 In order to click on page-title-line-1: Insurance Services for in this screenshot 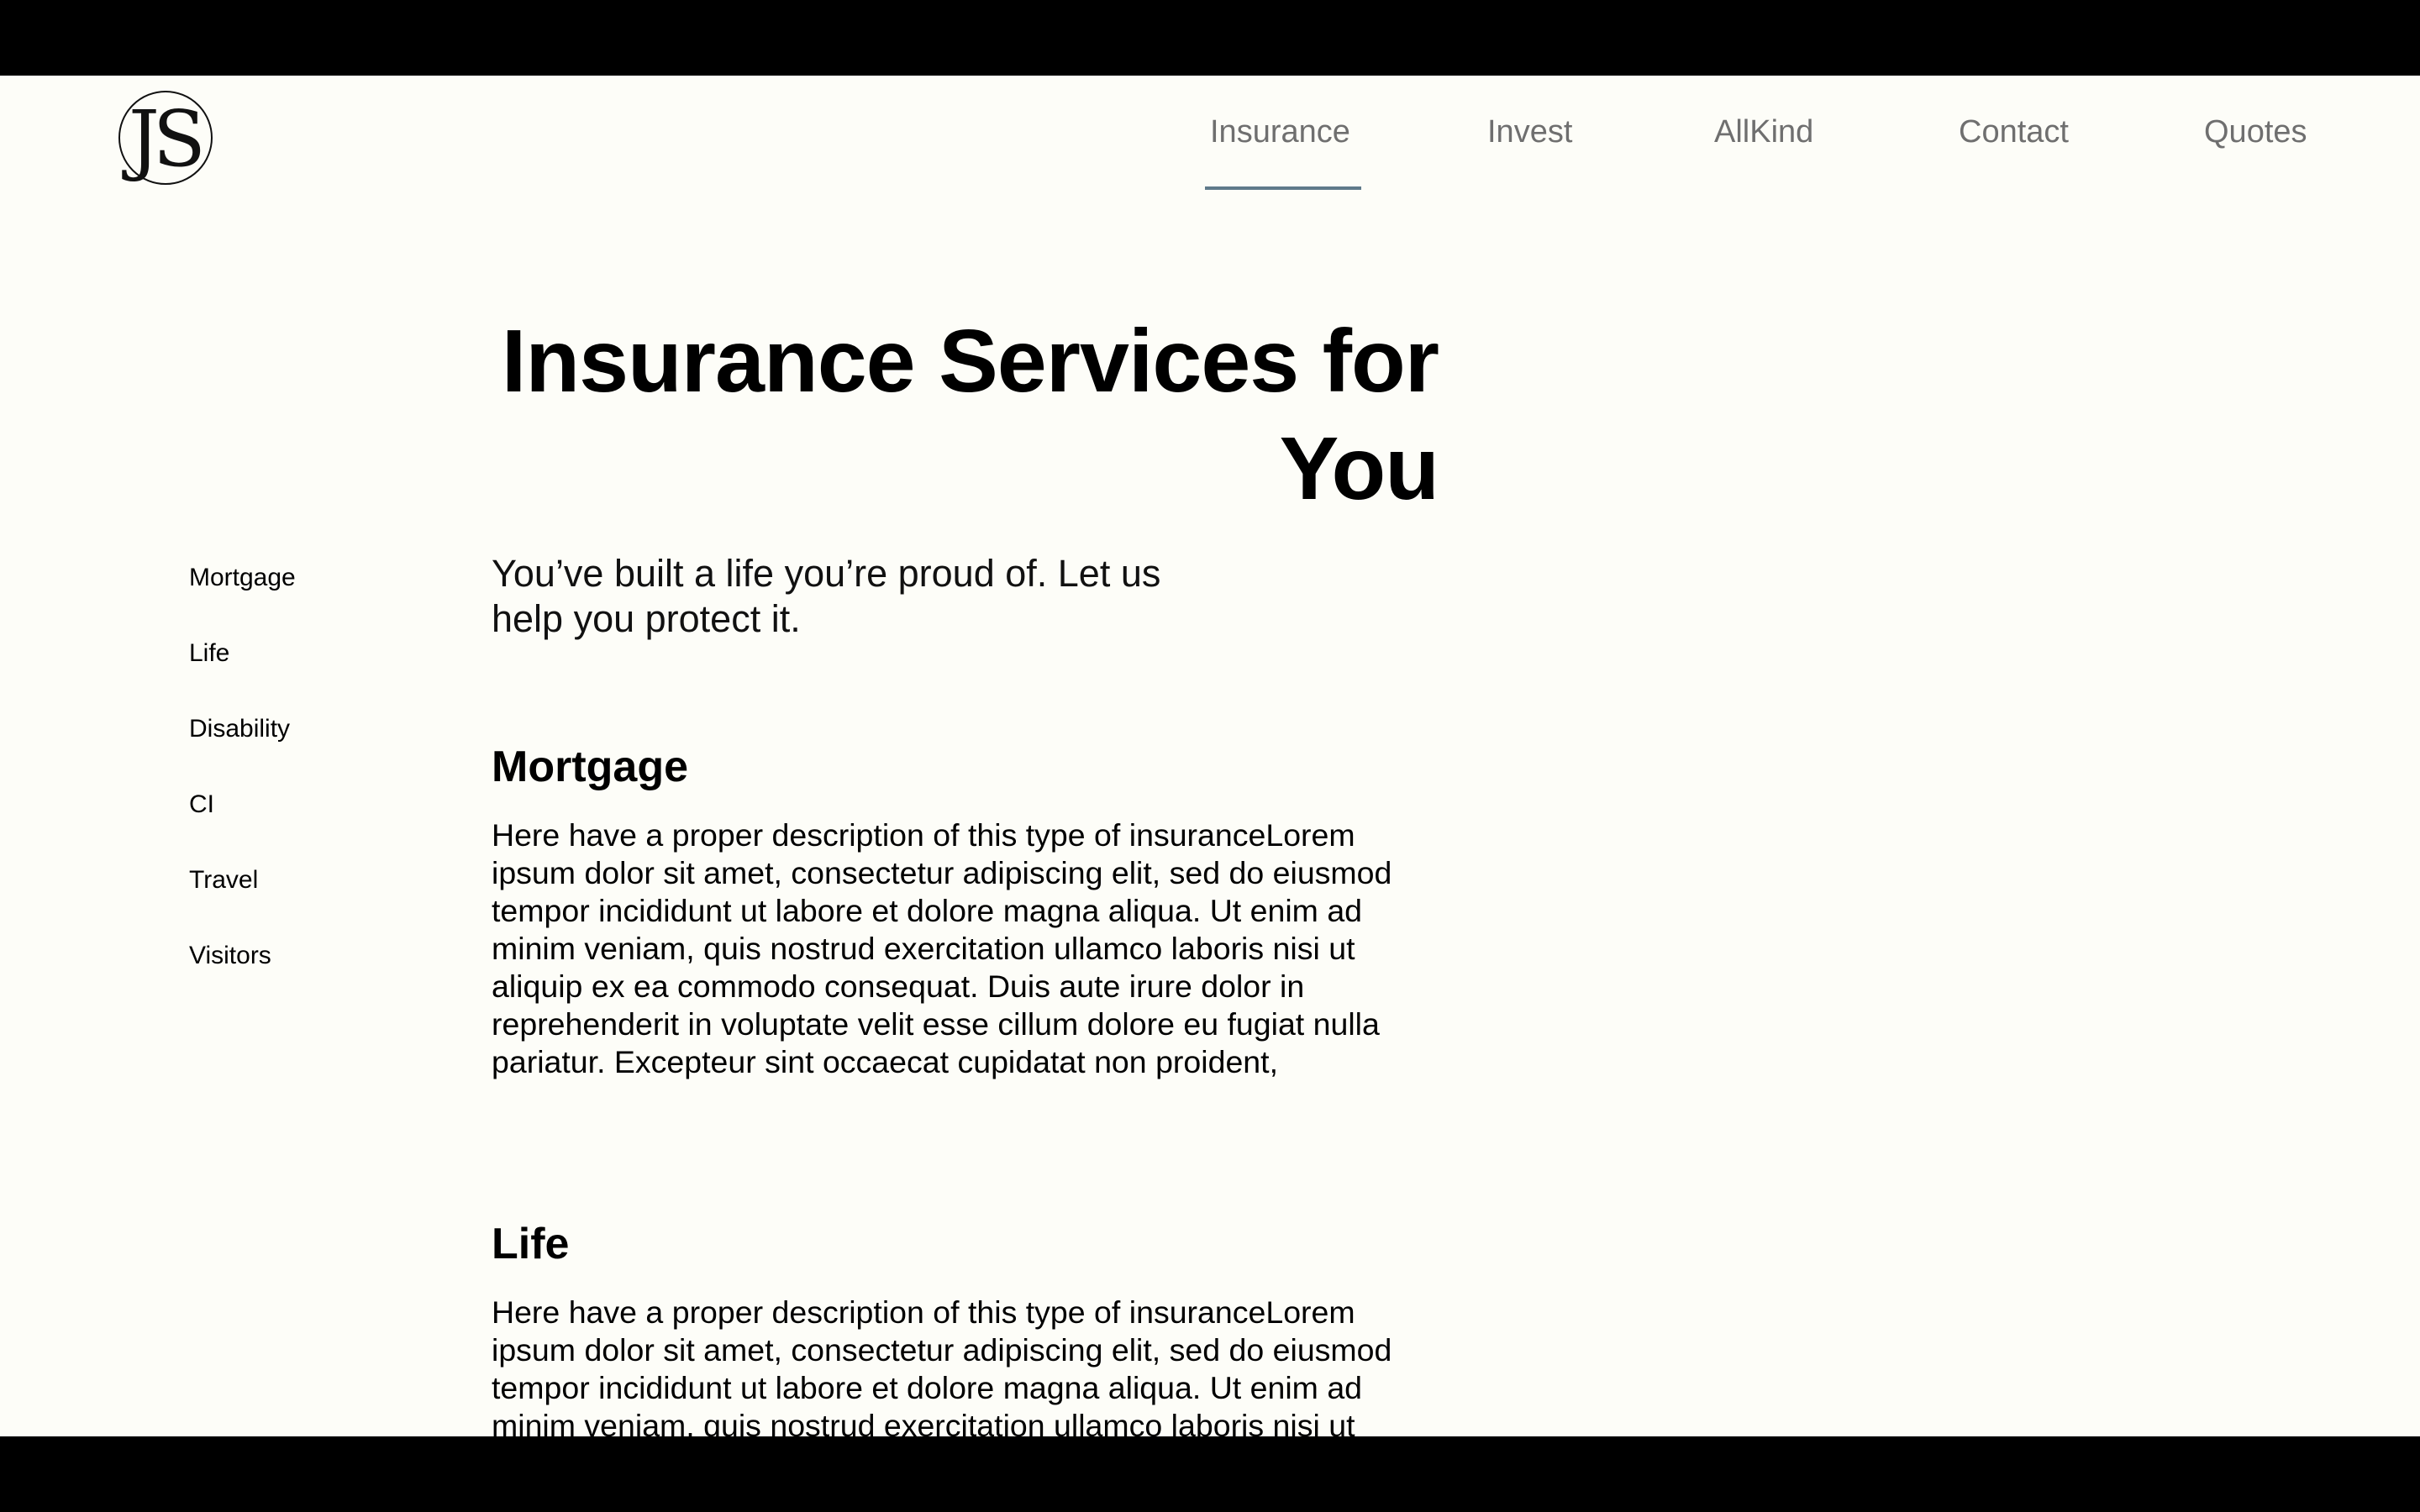, I will do `click(970, 361)`.